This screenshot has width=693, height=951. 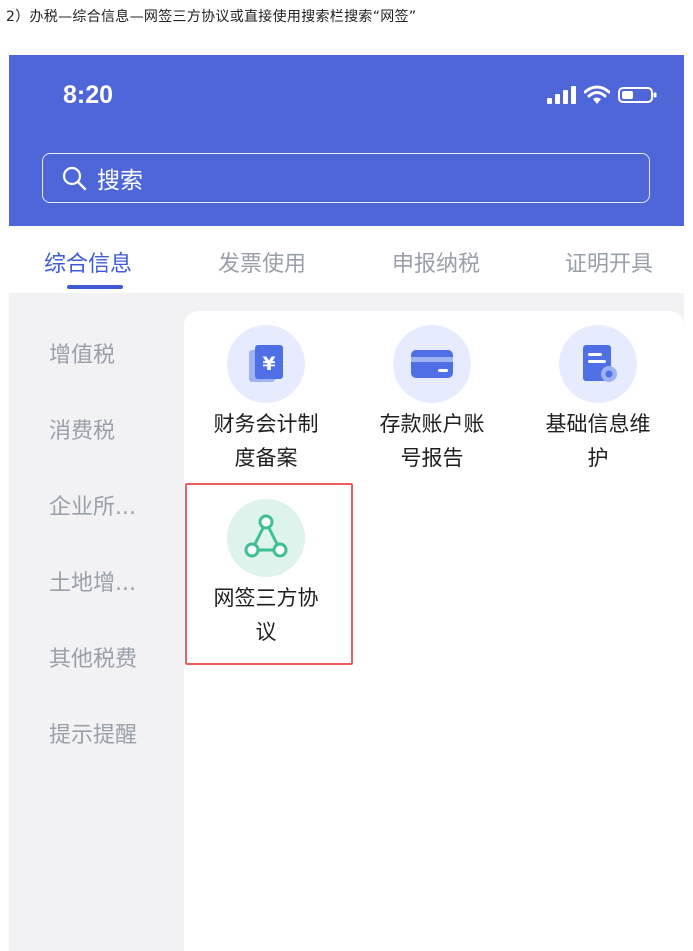 I want to click on active-tab-indicator, so click(x=95, y=287).